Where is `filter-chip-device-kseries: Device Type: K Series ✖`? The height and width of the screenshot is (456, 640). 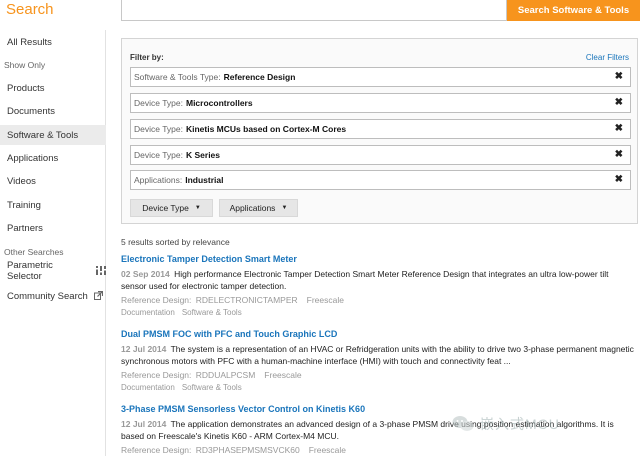
filter-chip-device-kseries: Device Type: K Series ✖ is located at coordinates (380, 155).